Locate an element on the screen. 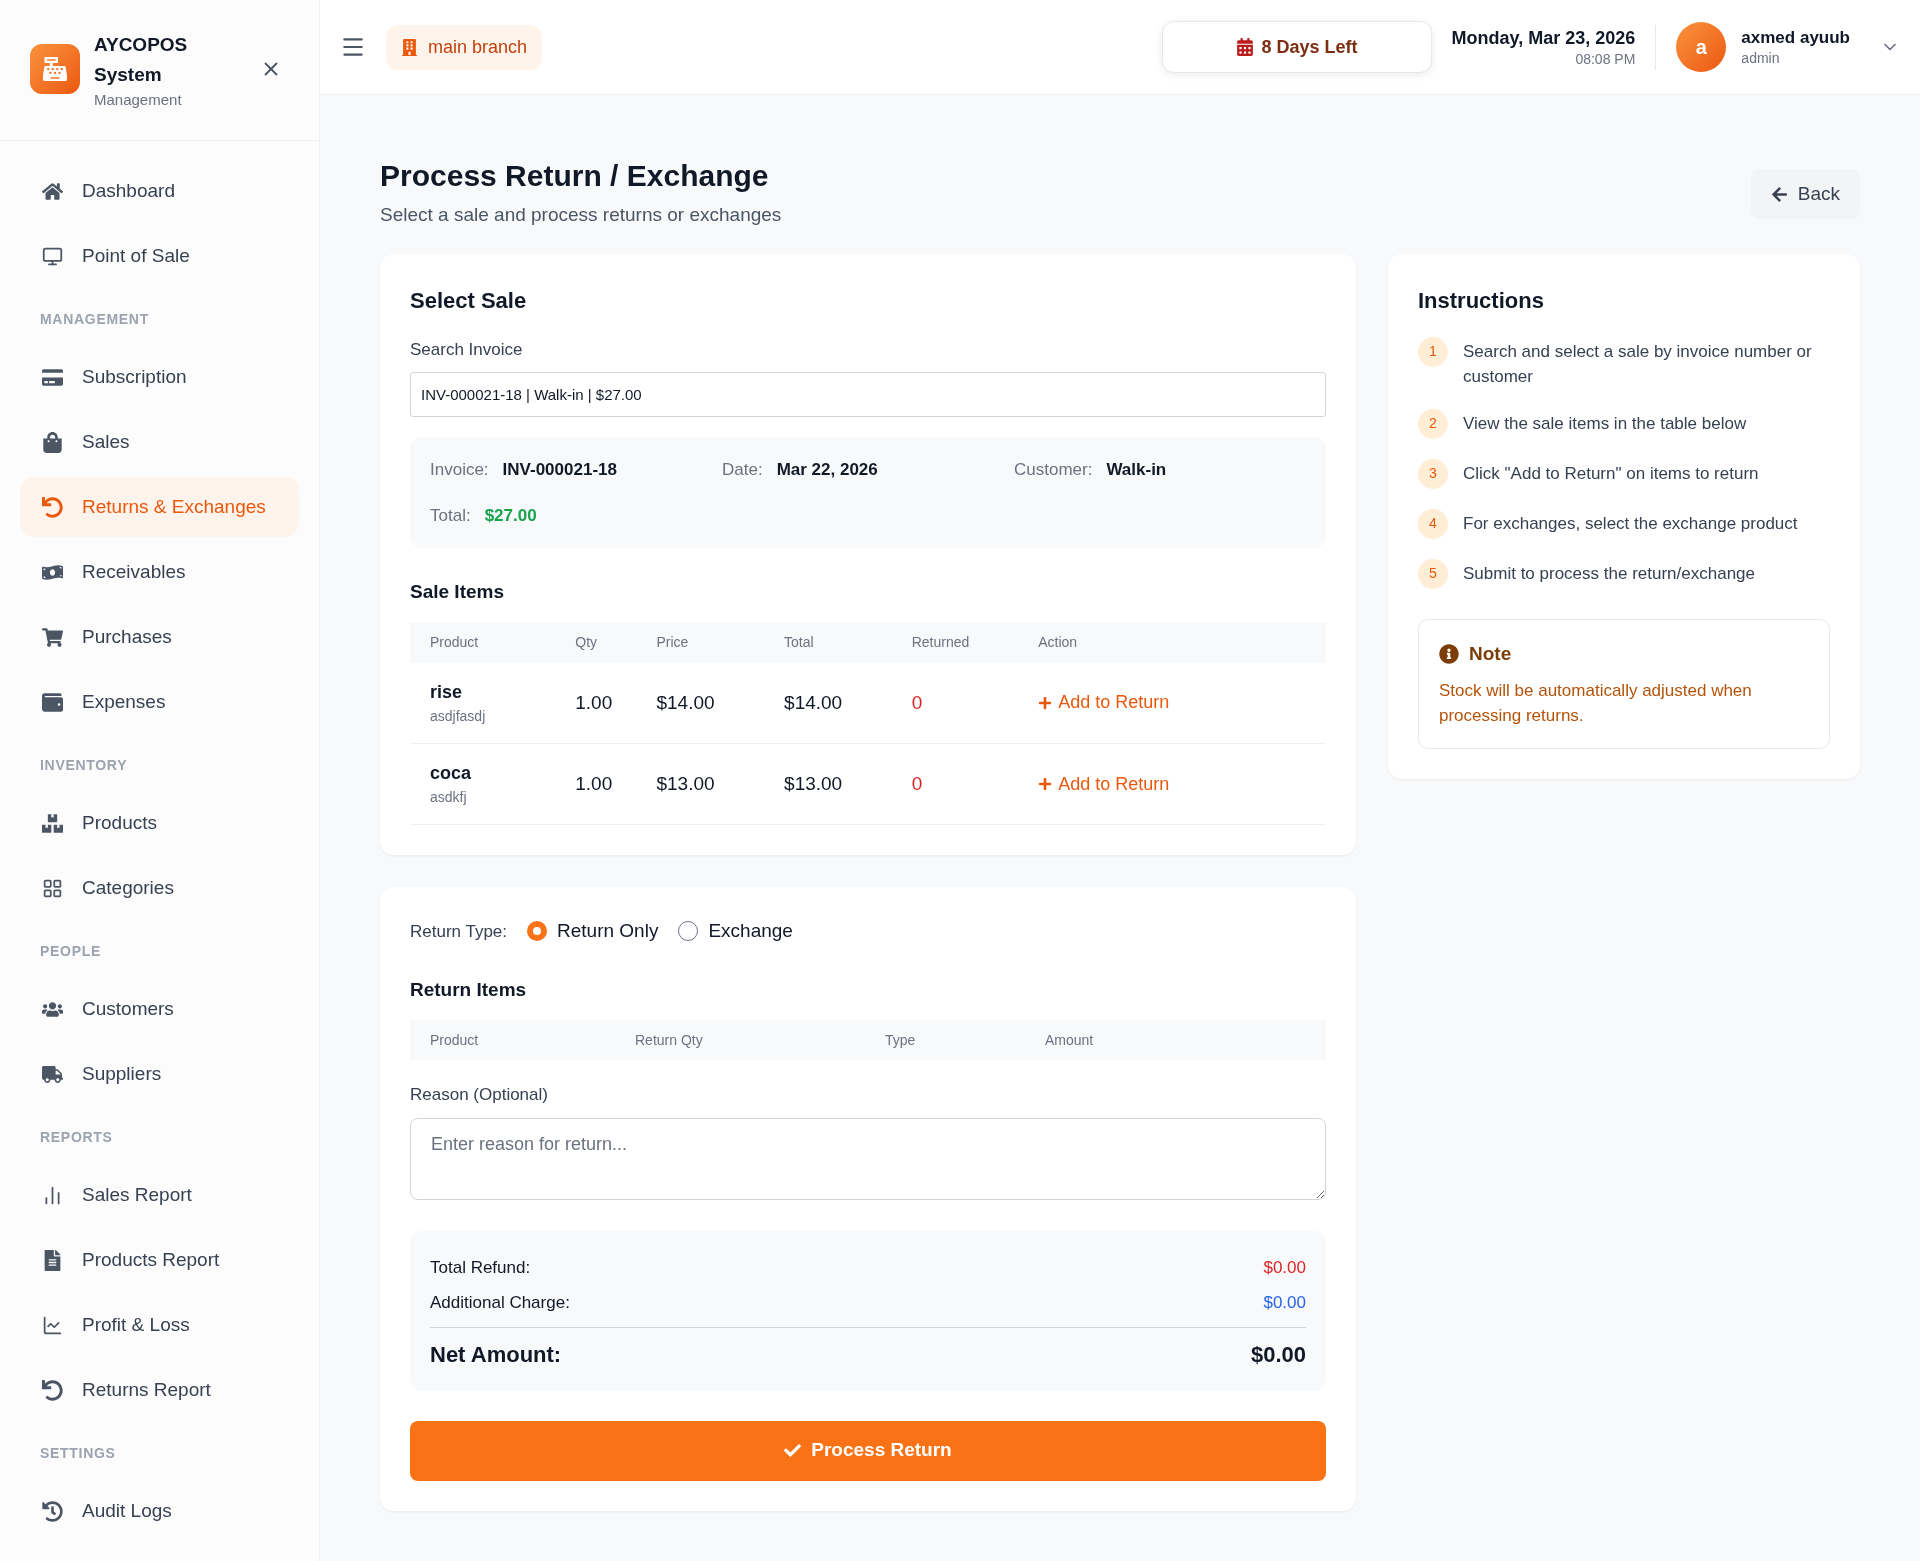  truck-icon is located at coordinates (52, 1074).